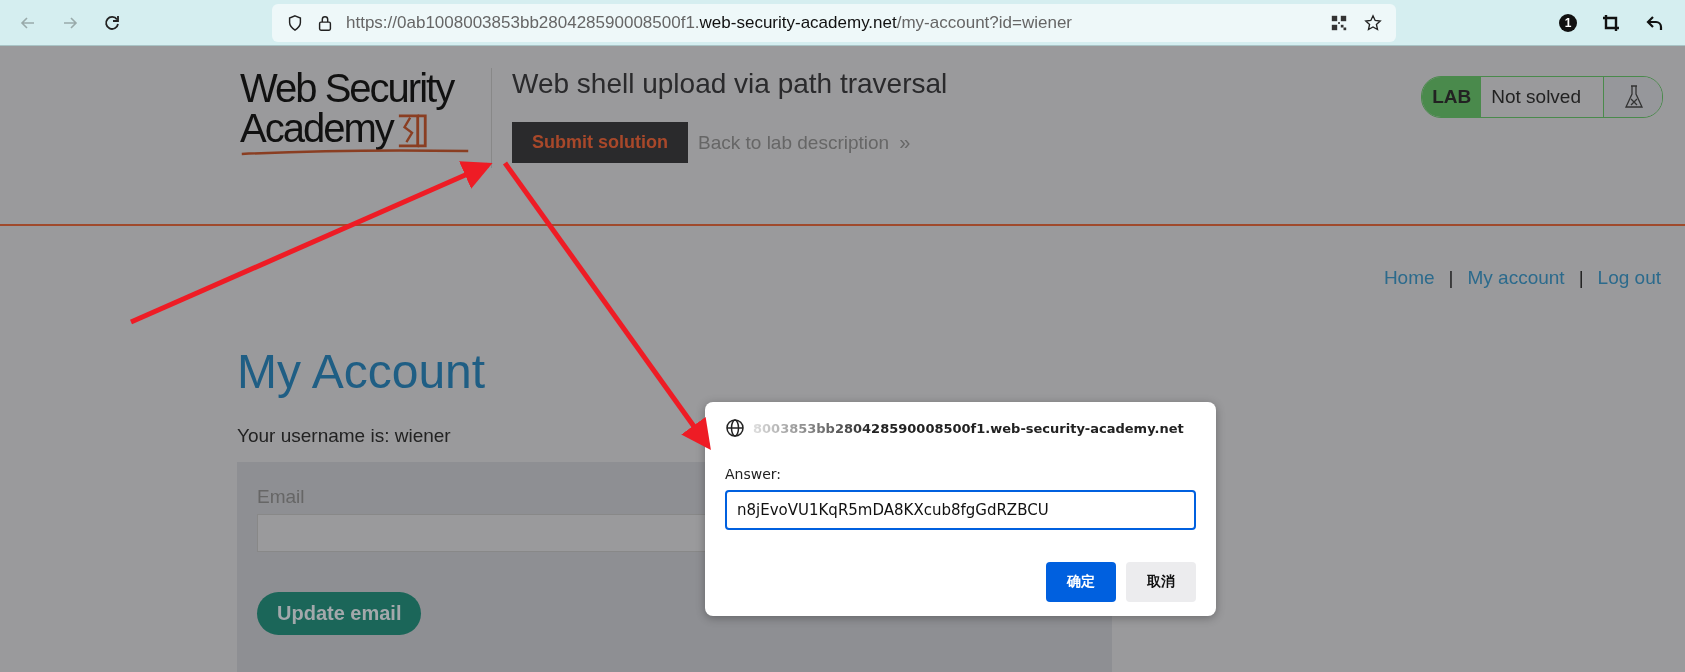 The width and height of the screenshot is (1685, 672). I want to click on lock-icon, so click(325, 22).